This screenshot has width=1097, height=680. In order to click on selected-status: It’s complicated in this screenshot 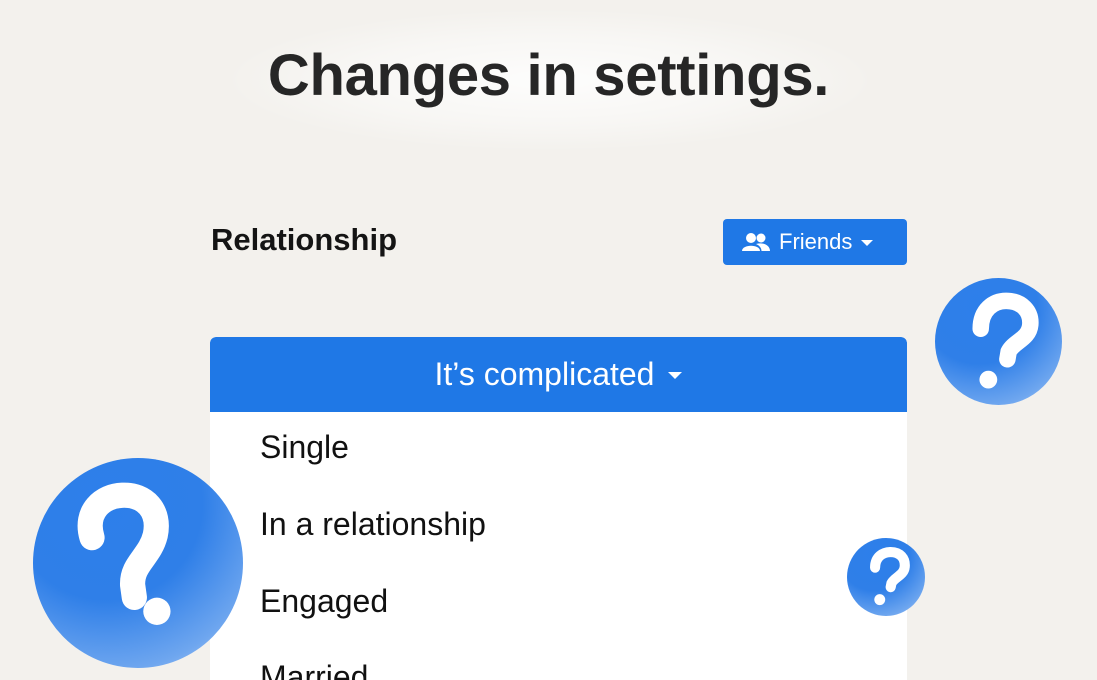, I will do `click(544, 374)`.